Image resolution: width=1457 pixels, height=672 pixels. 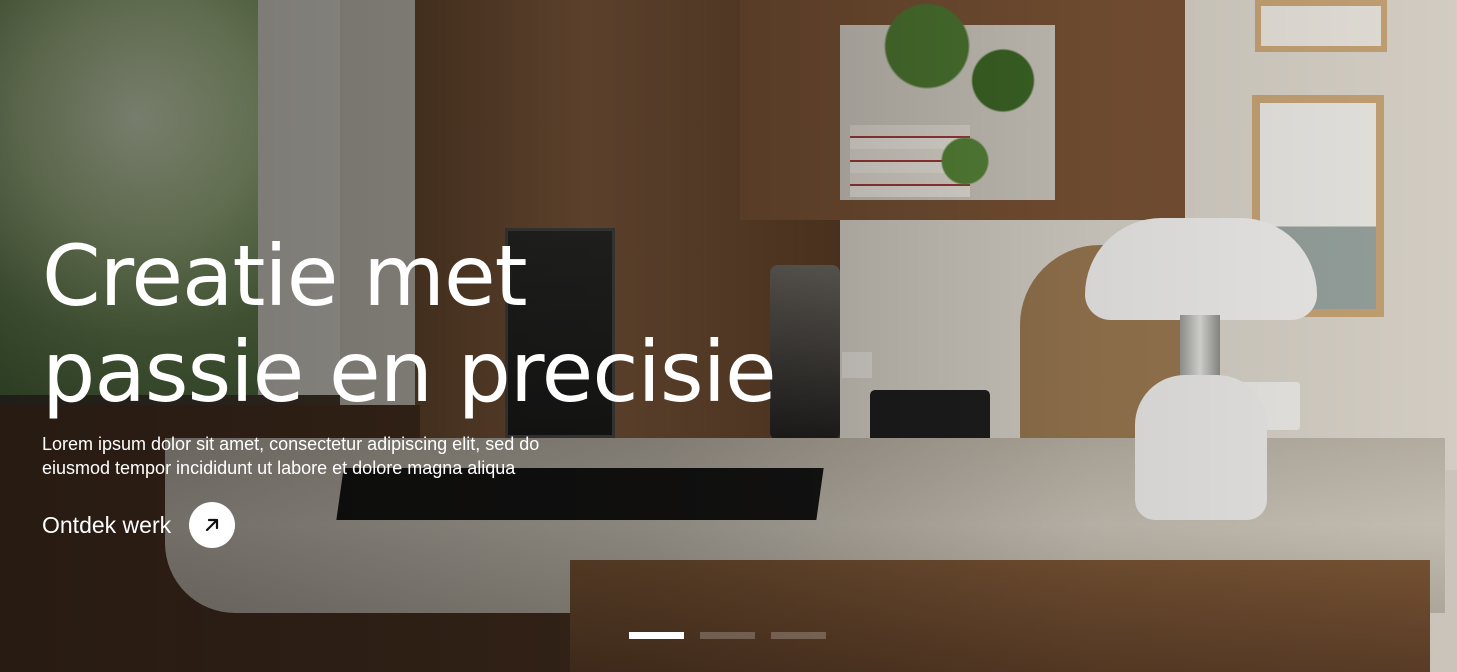 What do you see at coordinates (409, 372) in the screenshot?
I see `hero-headline-line: passie en precisie` at bounding box center [409, 372].